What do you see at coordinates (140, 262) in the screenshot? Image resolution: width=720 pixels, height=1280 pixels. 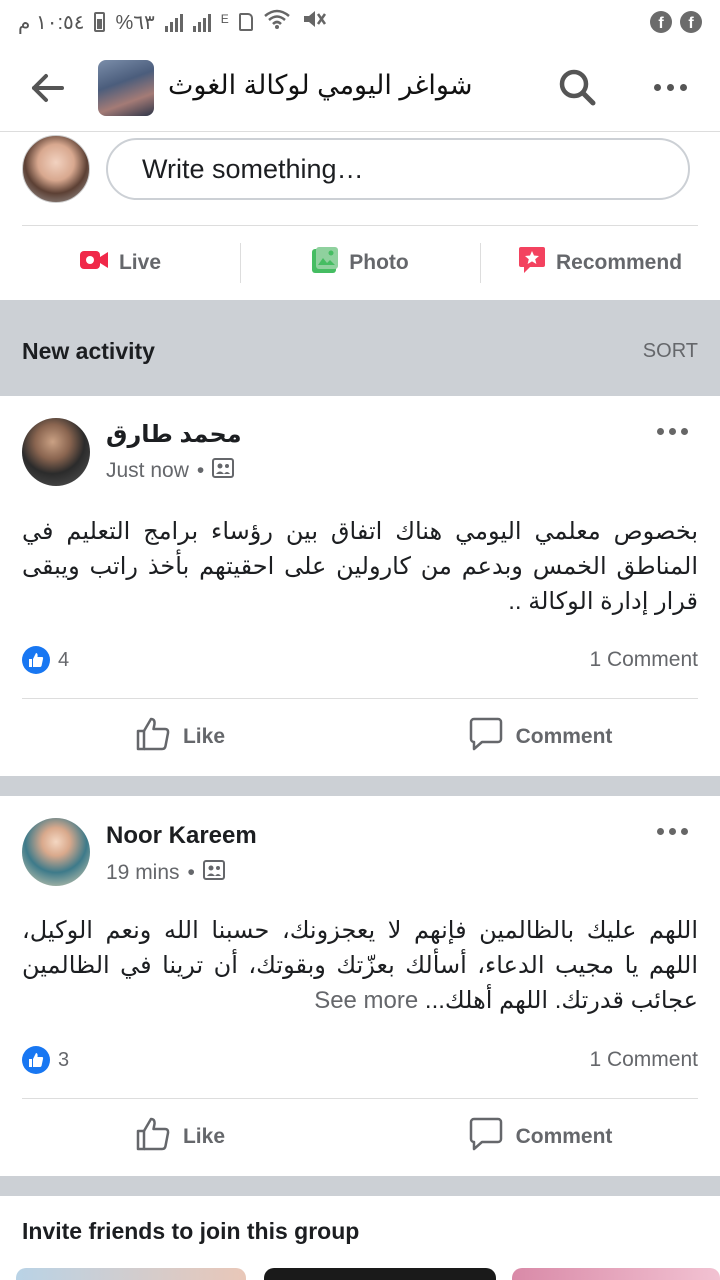 I see `live-label: Live` at bounding box center [140, 262].